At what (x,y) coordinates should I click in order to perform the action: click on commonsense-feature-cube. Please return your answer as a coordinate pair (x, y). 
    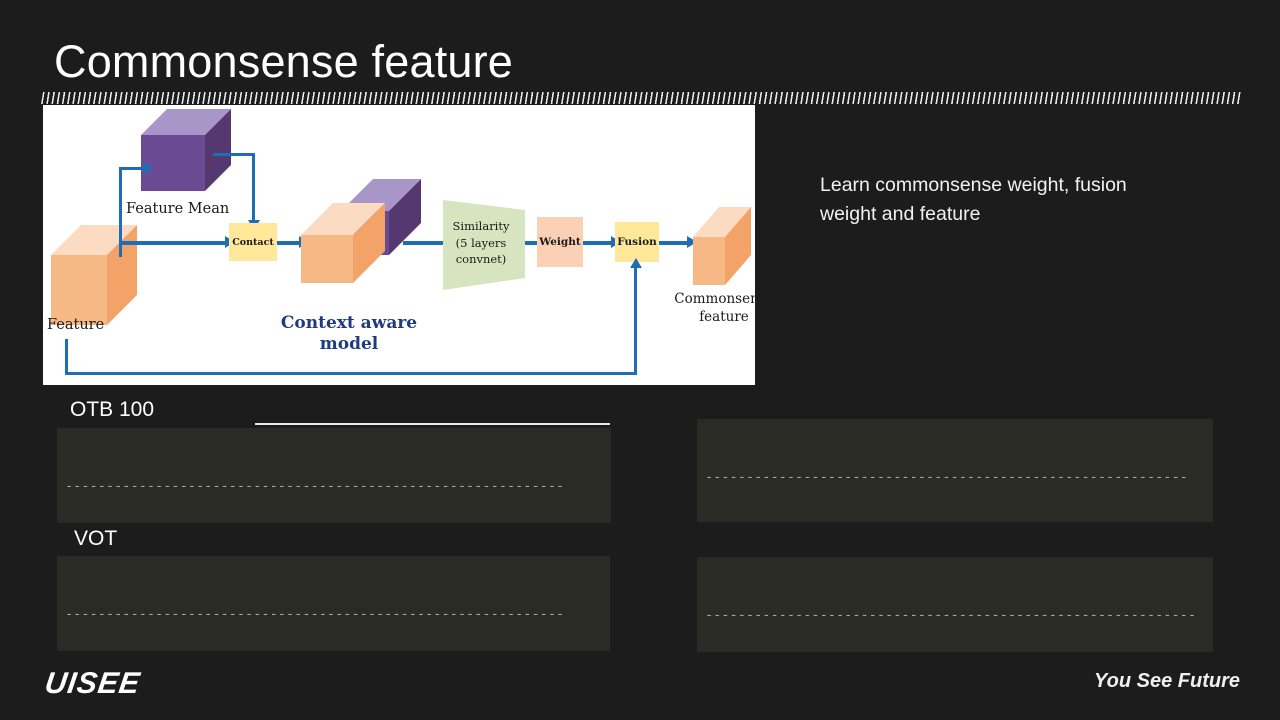
    Looking at the image, I should click on (722, 245).